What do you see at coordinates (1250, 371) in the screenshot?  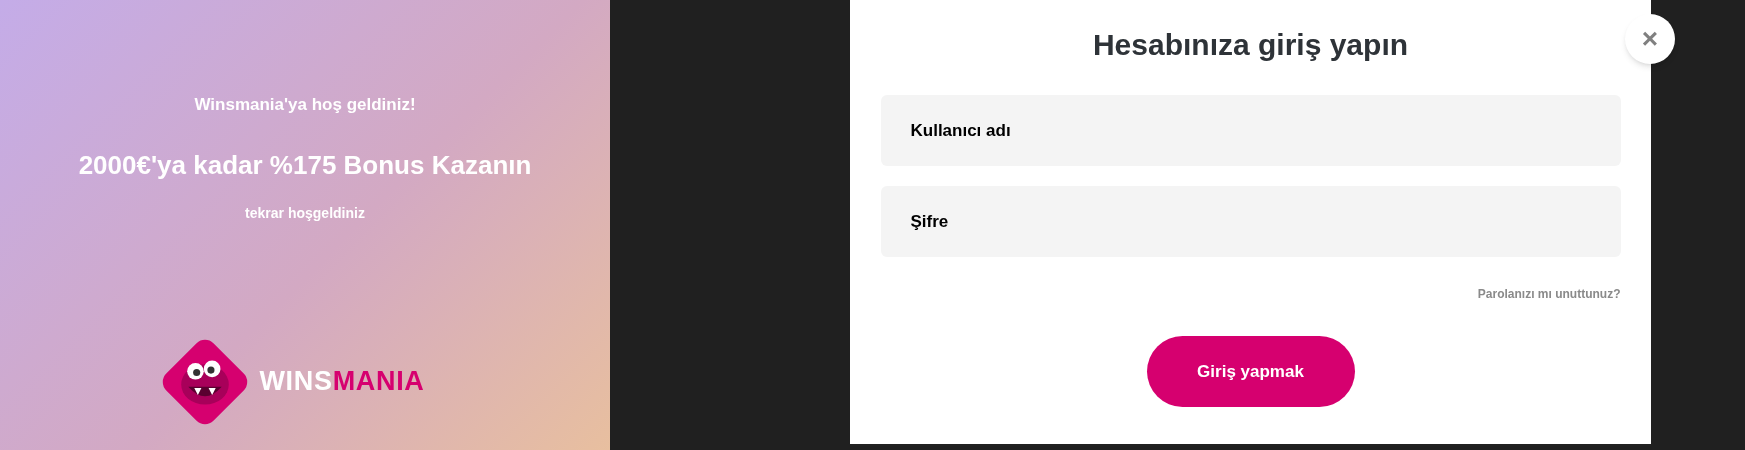 I see `login-button: Giriş yapmak` at bounding box center [1250, 371].